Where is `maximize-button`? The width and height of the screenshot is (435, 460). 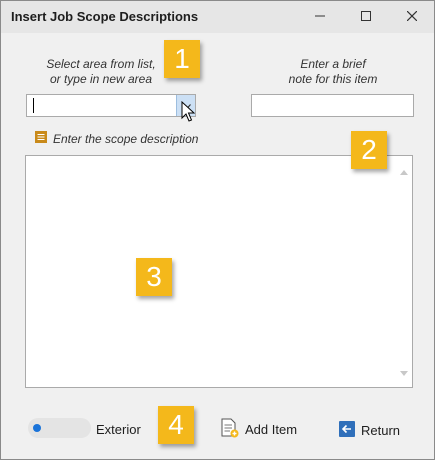 maximize-button is located at coordinates (366, 17).